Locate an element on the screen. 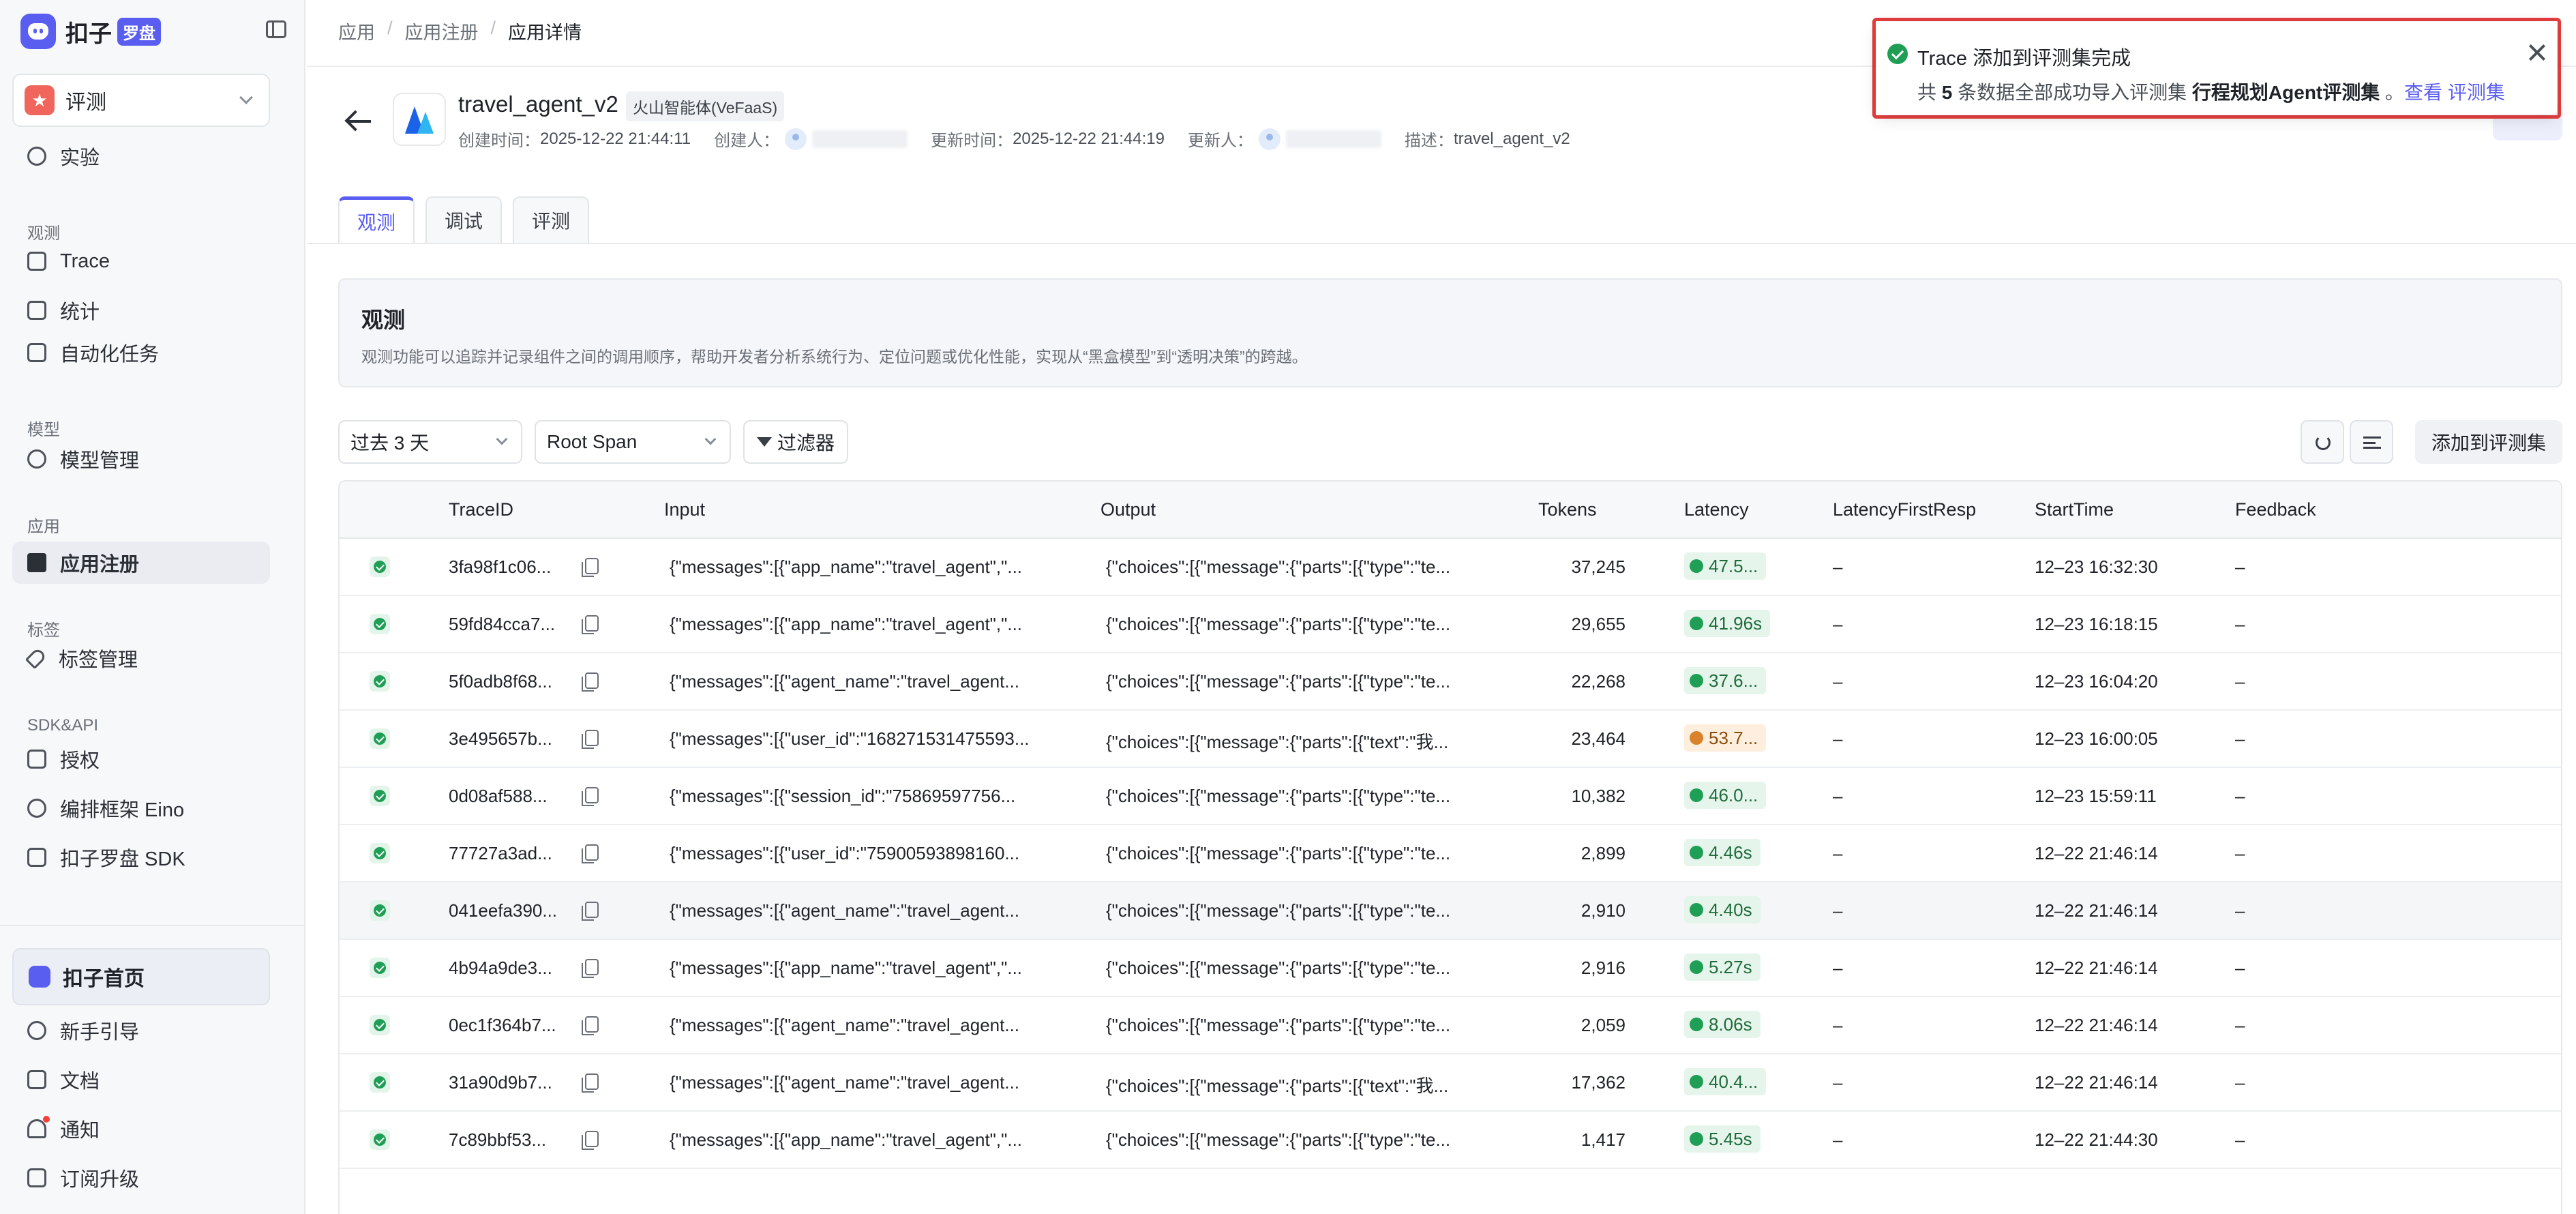  tab-debug: 调试 is located at coordinates (464, 220).